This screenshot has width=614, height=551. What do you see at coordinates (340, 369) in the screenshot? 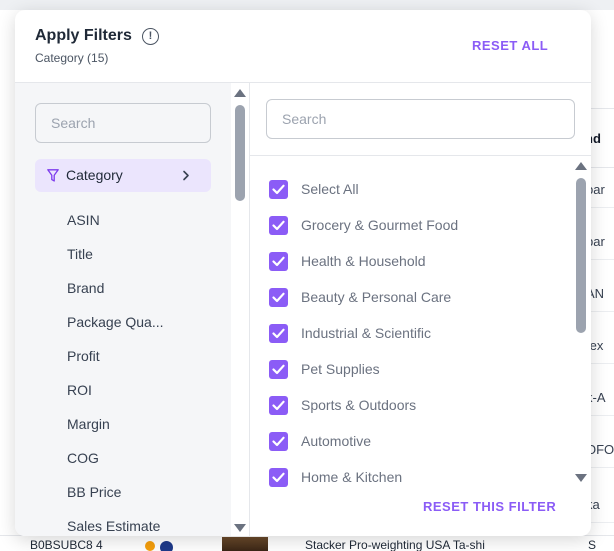
I see `option-label: Pet Supplies` at bounding box center [340, 369].